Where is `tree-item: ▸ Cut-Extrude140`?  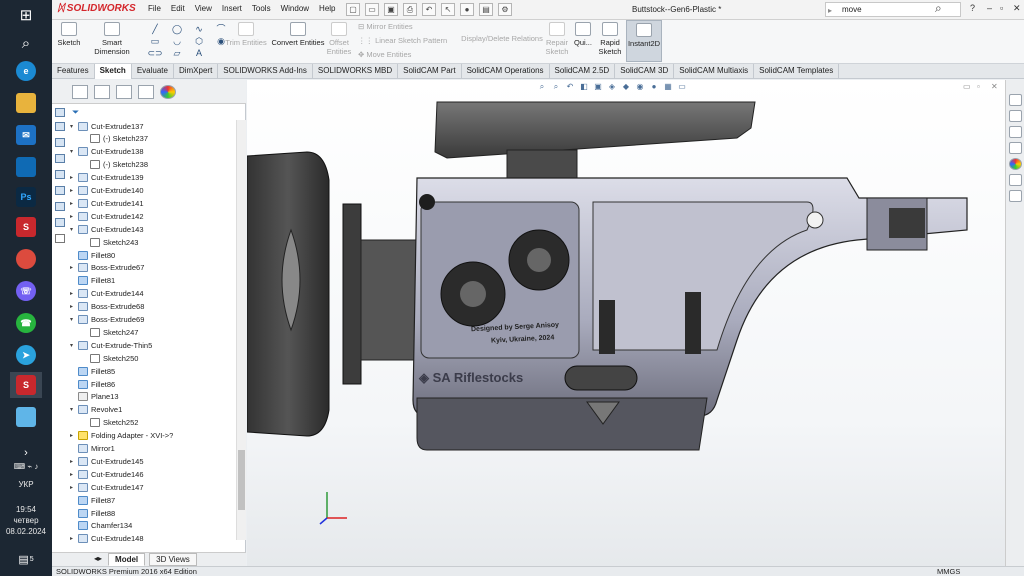 tree-item: ▸ Cut-Extrude140 is located at coordinates (107, 191).